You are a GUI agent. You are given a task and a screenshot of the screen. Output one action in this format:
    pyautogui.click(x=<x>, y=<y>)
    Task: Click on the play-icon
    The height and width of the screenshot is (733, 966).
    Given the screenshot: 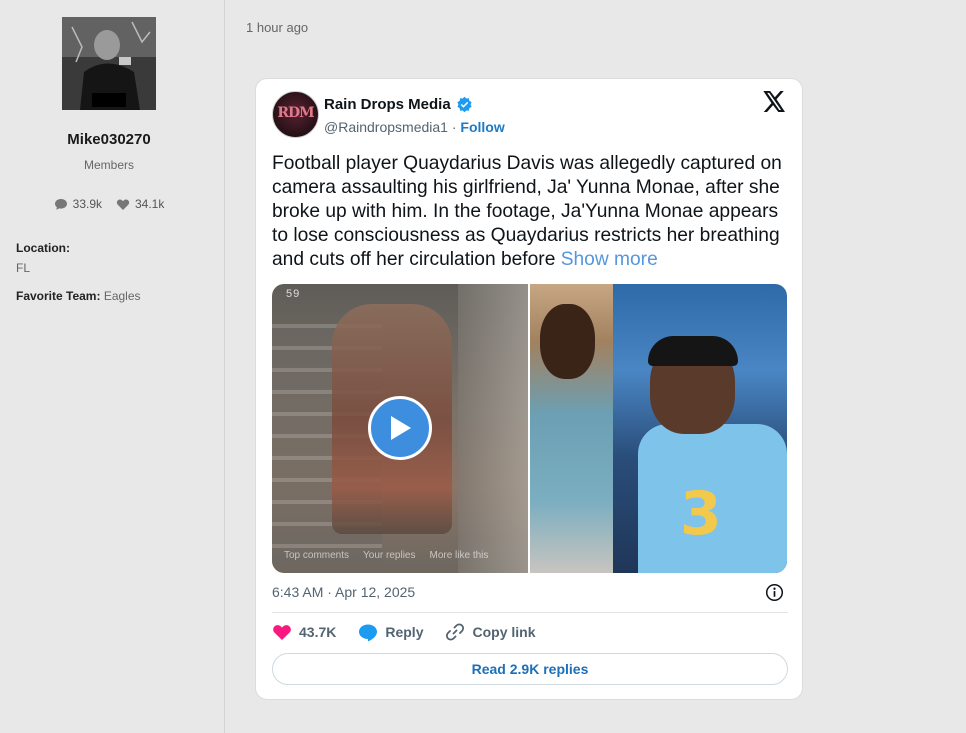 What is the action you would take?
    pyautogui.click(x=401, y=428)
    